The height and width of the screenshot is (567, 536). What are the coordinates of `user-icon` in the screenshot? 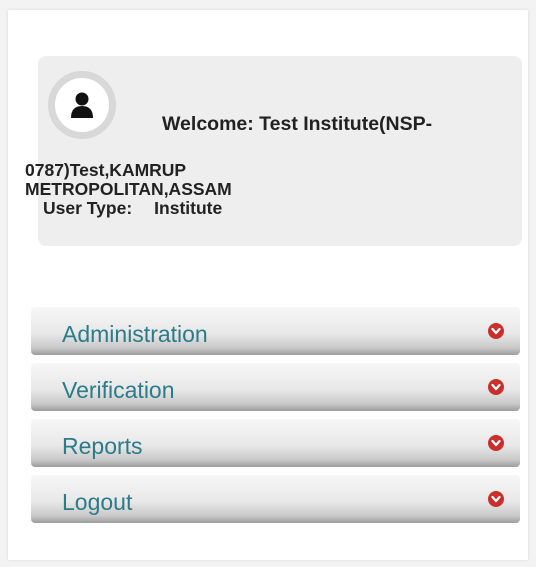 It's located at (82, 105).